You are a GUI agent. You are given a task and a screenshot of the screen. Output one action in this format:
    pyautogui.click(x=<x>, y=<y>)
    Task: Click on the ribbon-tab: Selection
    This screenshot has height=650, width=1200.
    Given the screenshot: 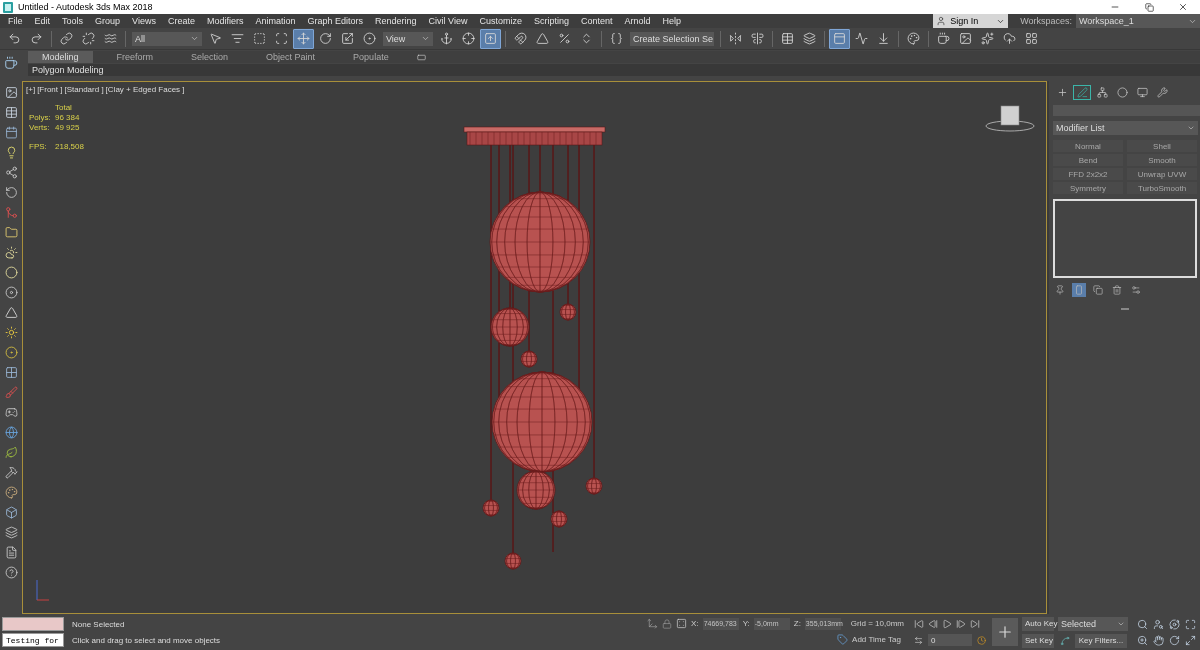 What is the action you would take?
    pyautogui.click(x=210, y=57)
    